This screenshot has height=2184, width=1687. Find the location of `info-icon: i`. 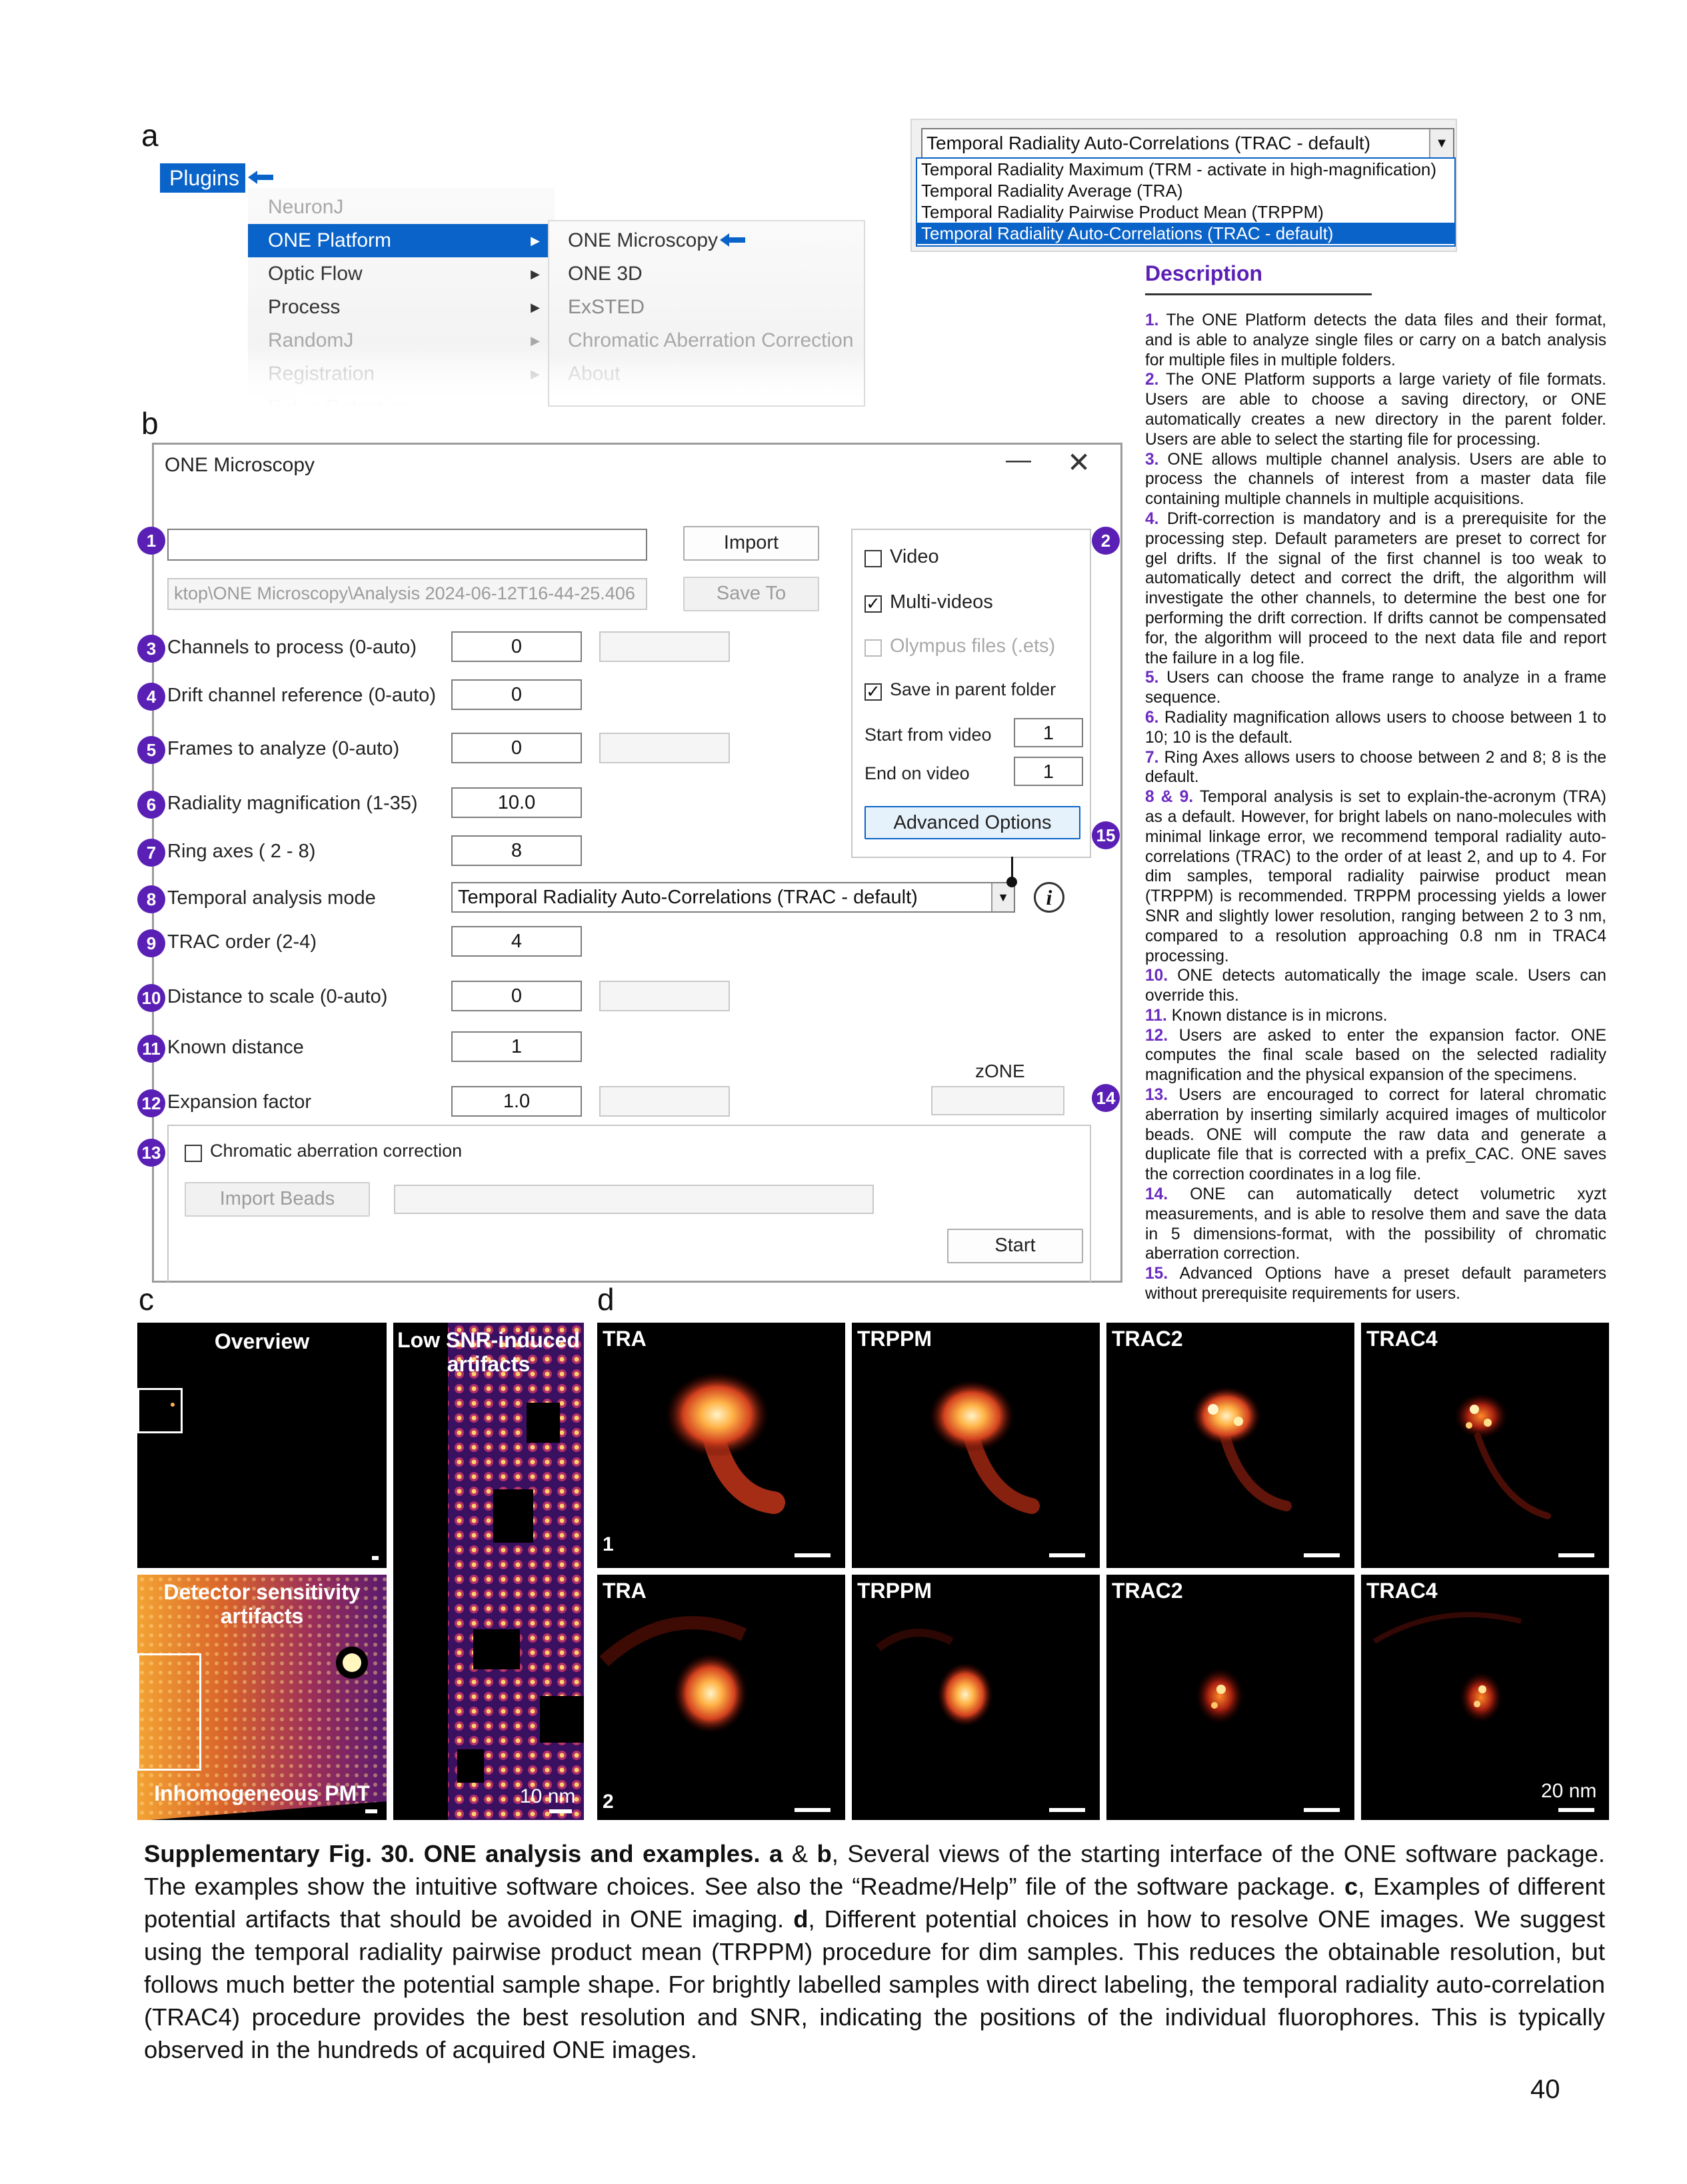

info-icon: i is located at coordinates (1049, 897).